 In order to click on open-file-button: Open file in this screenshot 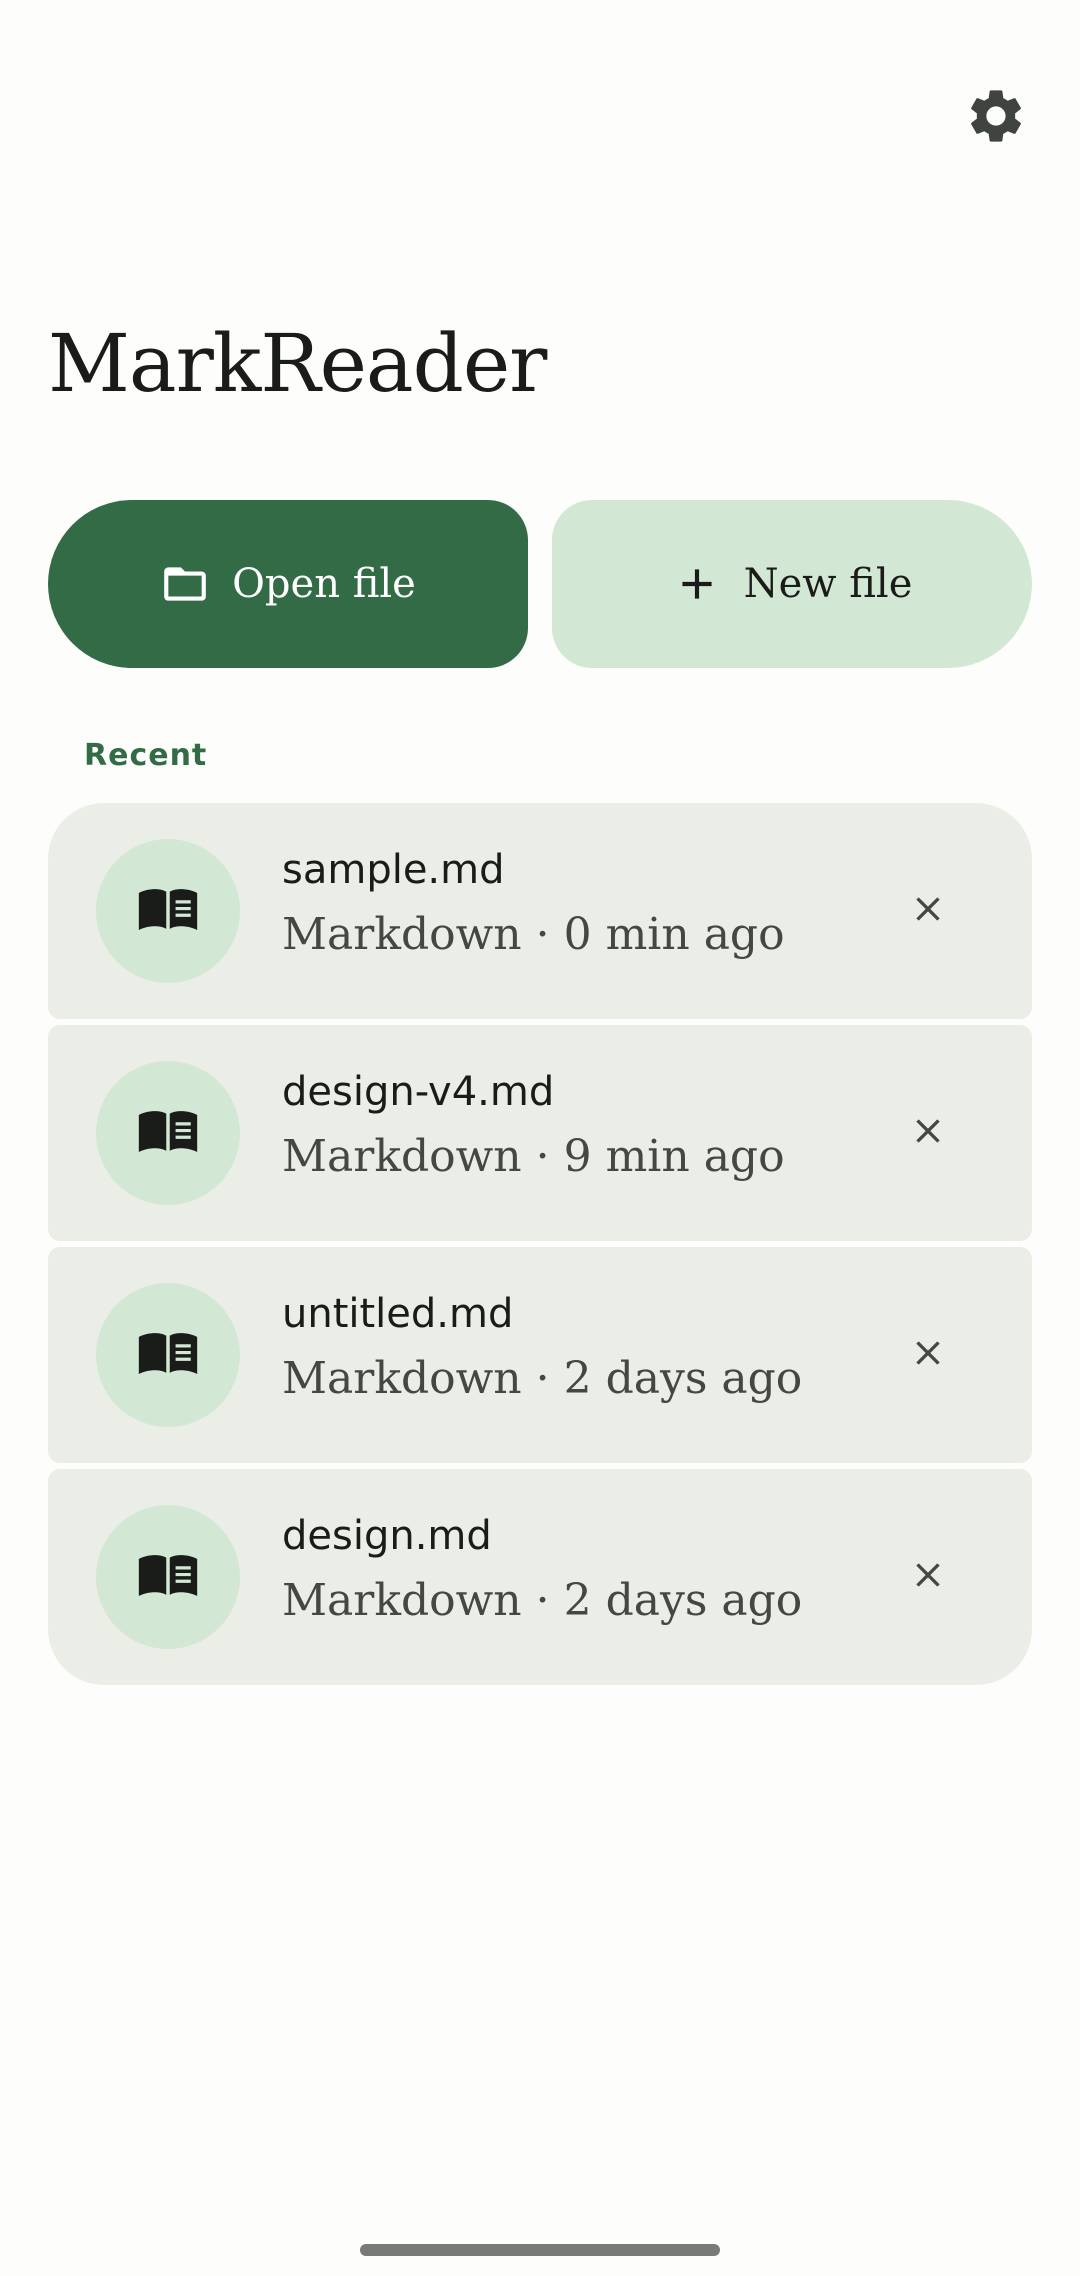, I will do `click(288, 584)`.